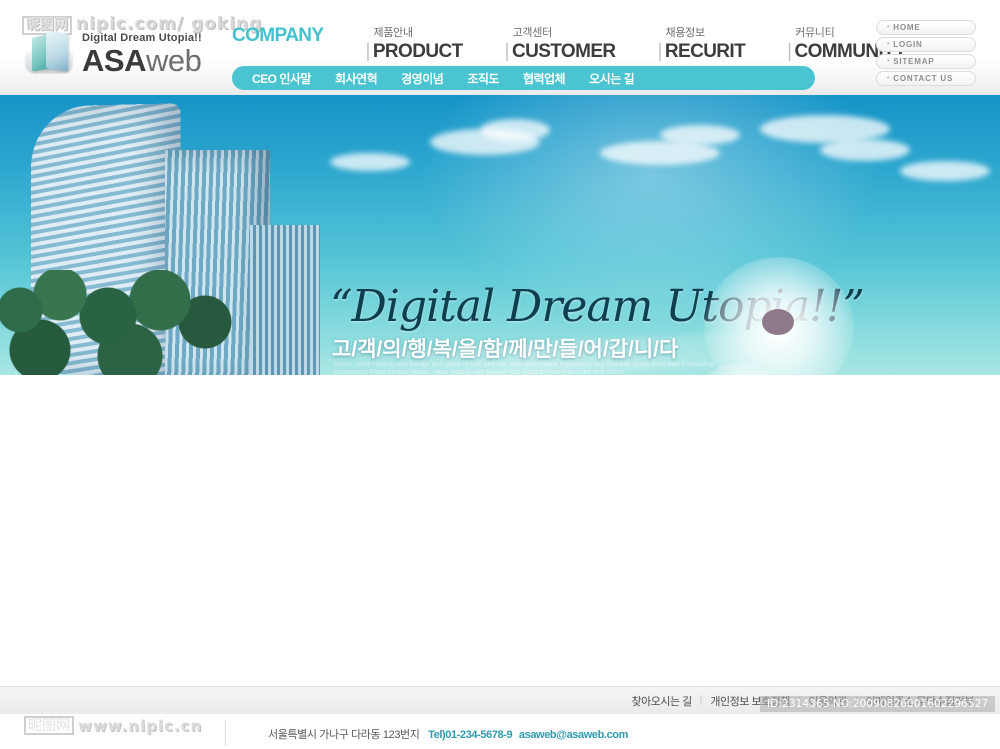 The image size is (1000, 749). What do you see at coordinates (926, 44) in the screenshot?
I see `quicklink-login: • LOGIN` at bounding box center [926, 44].